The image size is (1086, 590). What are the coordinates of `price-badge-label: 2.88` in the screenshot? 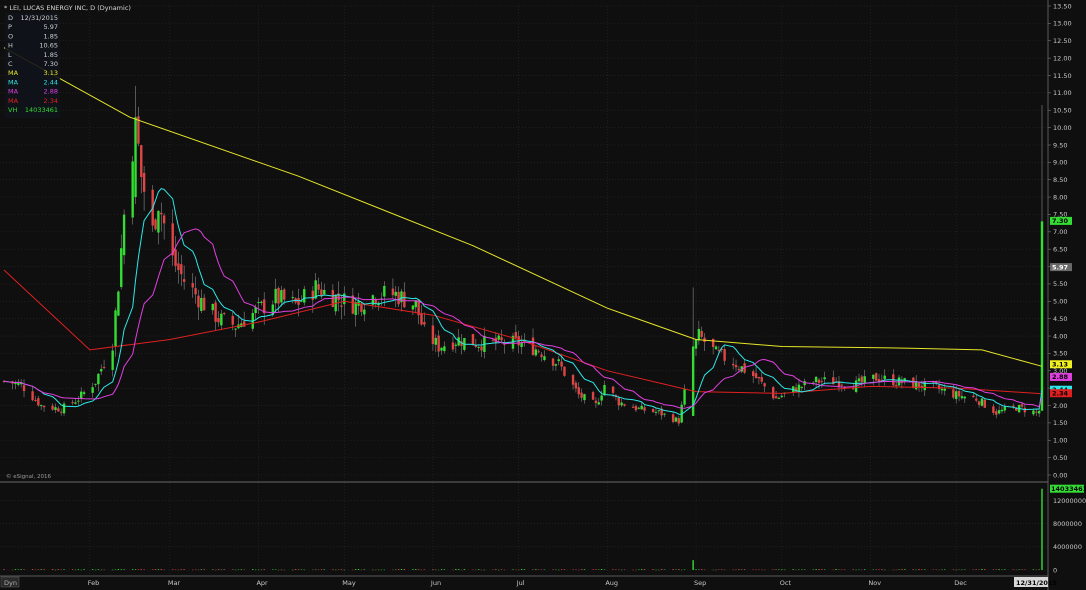 It's located at (1060, 377).